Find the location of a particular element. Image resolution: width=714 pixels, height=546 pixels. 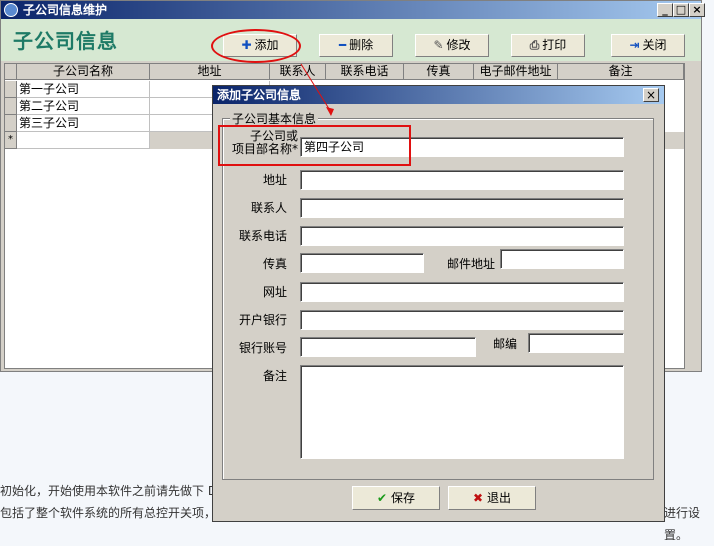

address-field is located at coordinates (462, 180).